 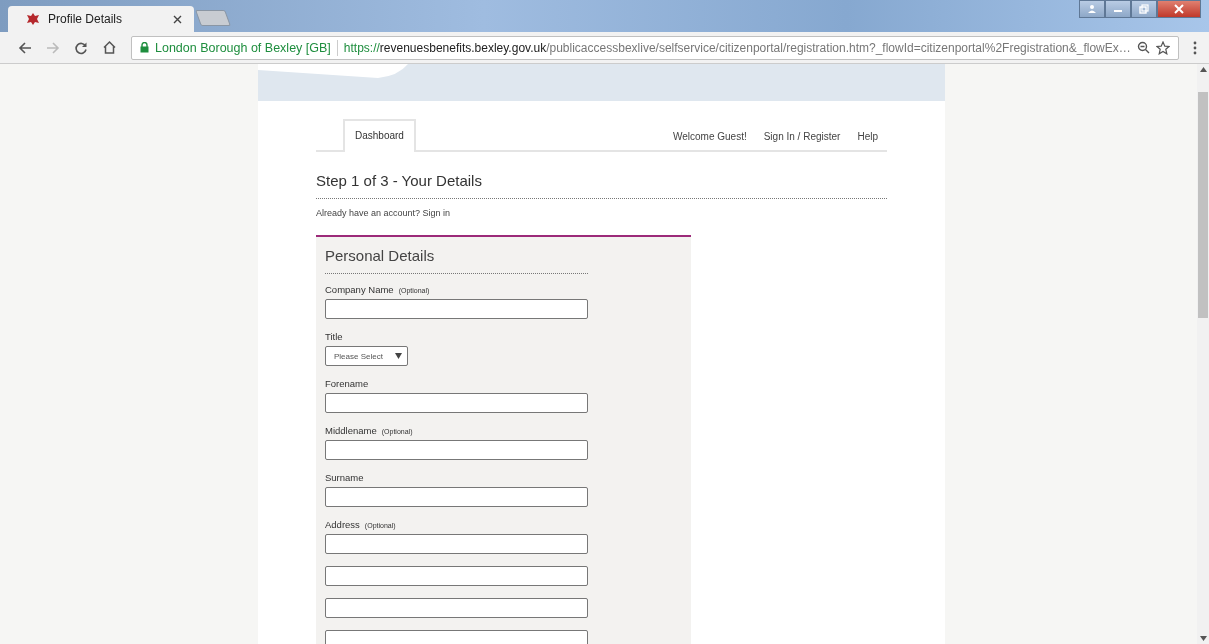 I want to click on sign-in-prompt: Already have an account? Sign in, so click(x=601, y=213).